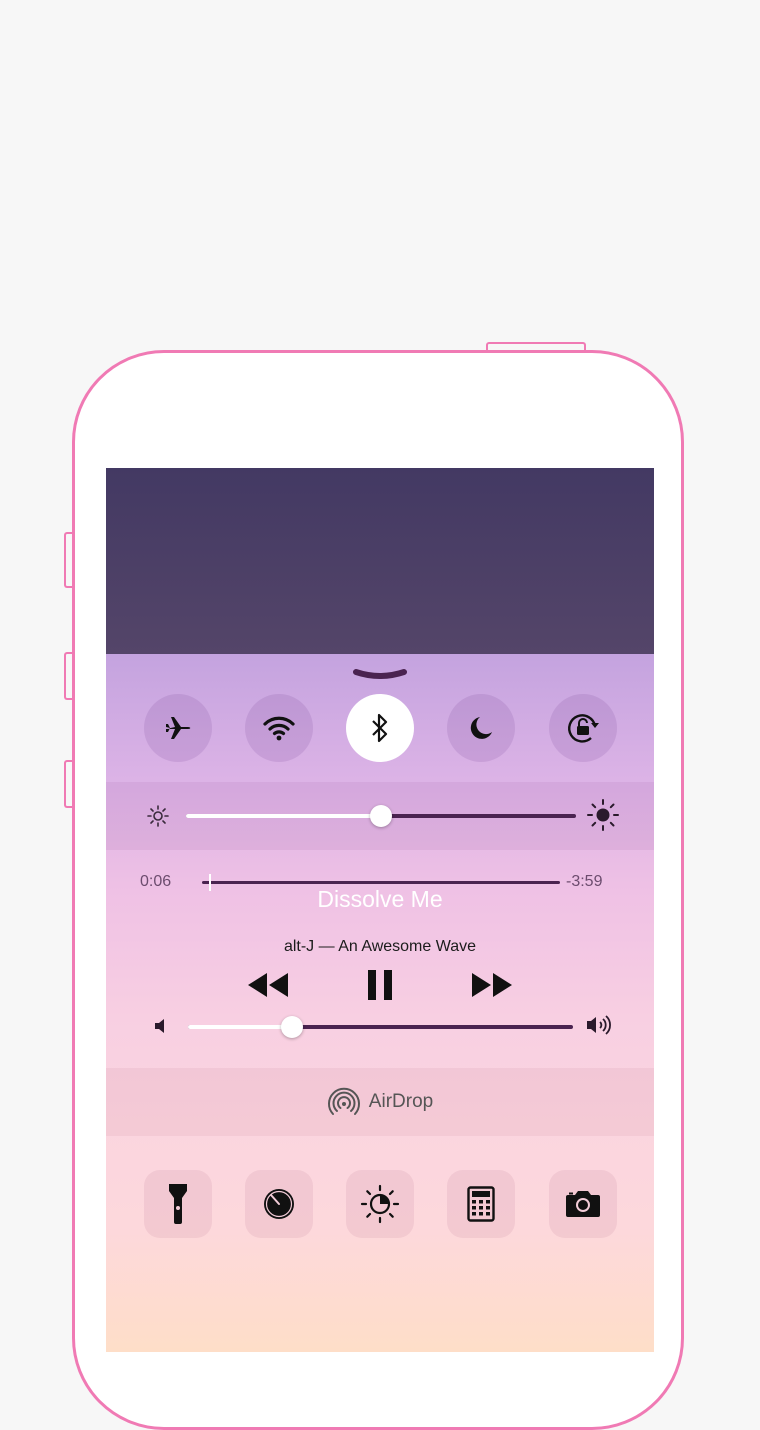 This screenshot has width=760, height=1430. Describe the element at coordinates (380, 1027) in the screenshot. I see `volume-slider` at that location.